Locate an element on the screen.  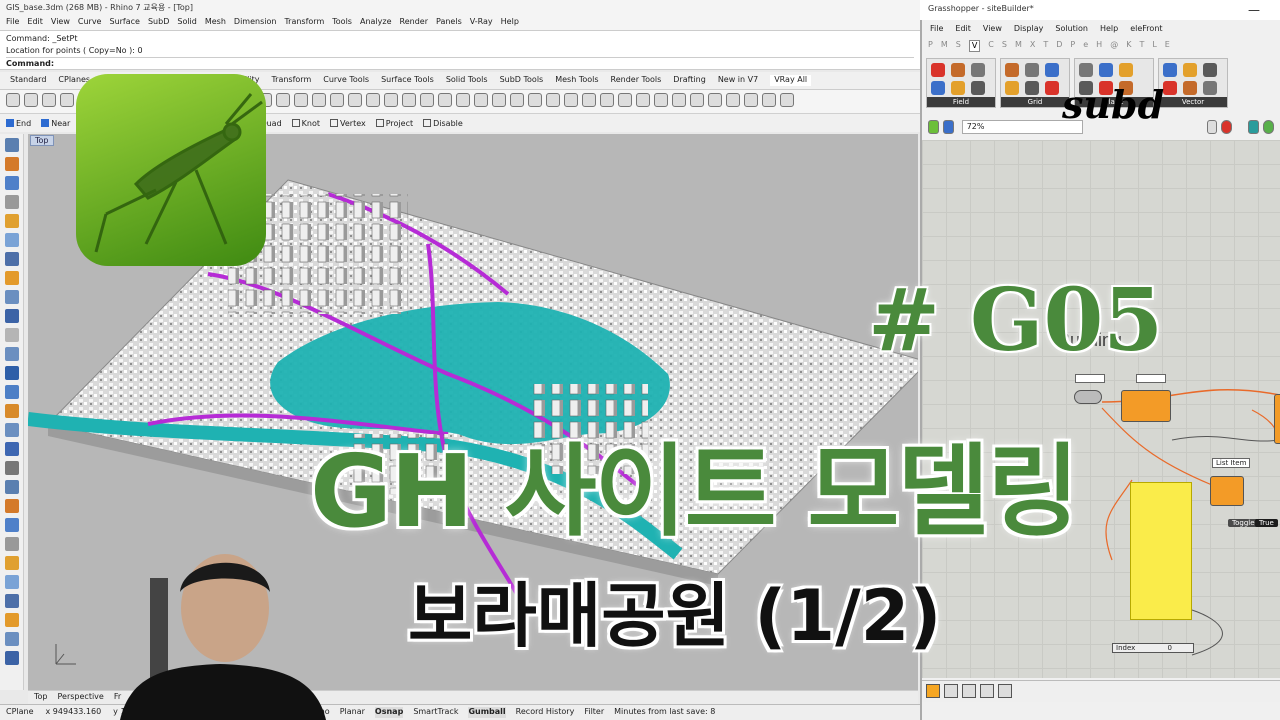
open-file-icon is located at coordinates (933, 127).